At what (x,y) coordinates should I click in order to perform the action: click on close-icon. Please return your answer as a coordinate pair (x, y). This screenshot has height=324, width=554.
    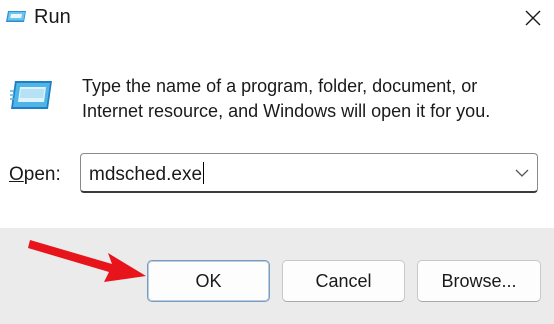
    Looking at the image, I should click on (533, 18).